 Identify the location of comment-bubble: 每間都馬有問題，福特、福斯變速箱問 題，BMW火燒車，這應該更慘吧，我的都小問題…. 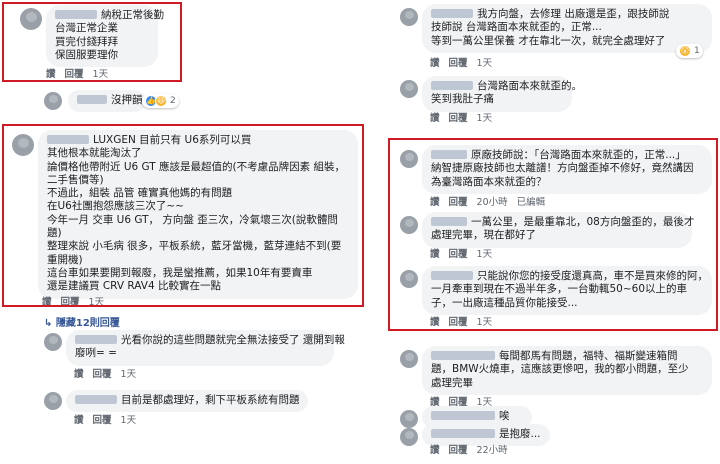
(567, 370).